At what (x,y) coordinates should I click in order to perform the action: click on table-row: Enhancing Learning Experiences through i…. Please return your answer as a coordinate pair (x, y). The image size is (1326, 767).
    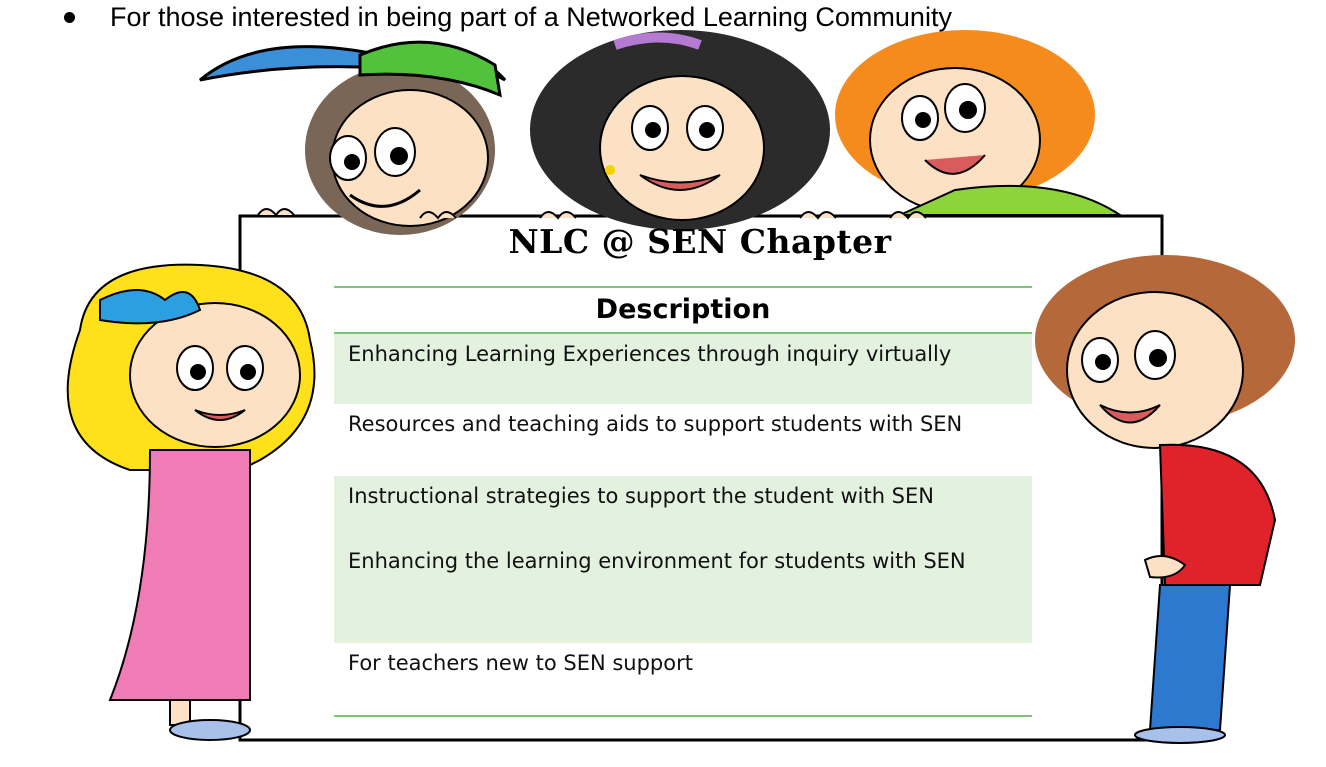
    Looking at the image, I should click on (683, 369).